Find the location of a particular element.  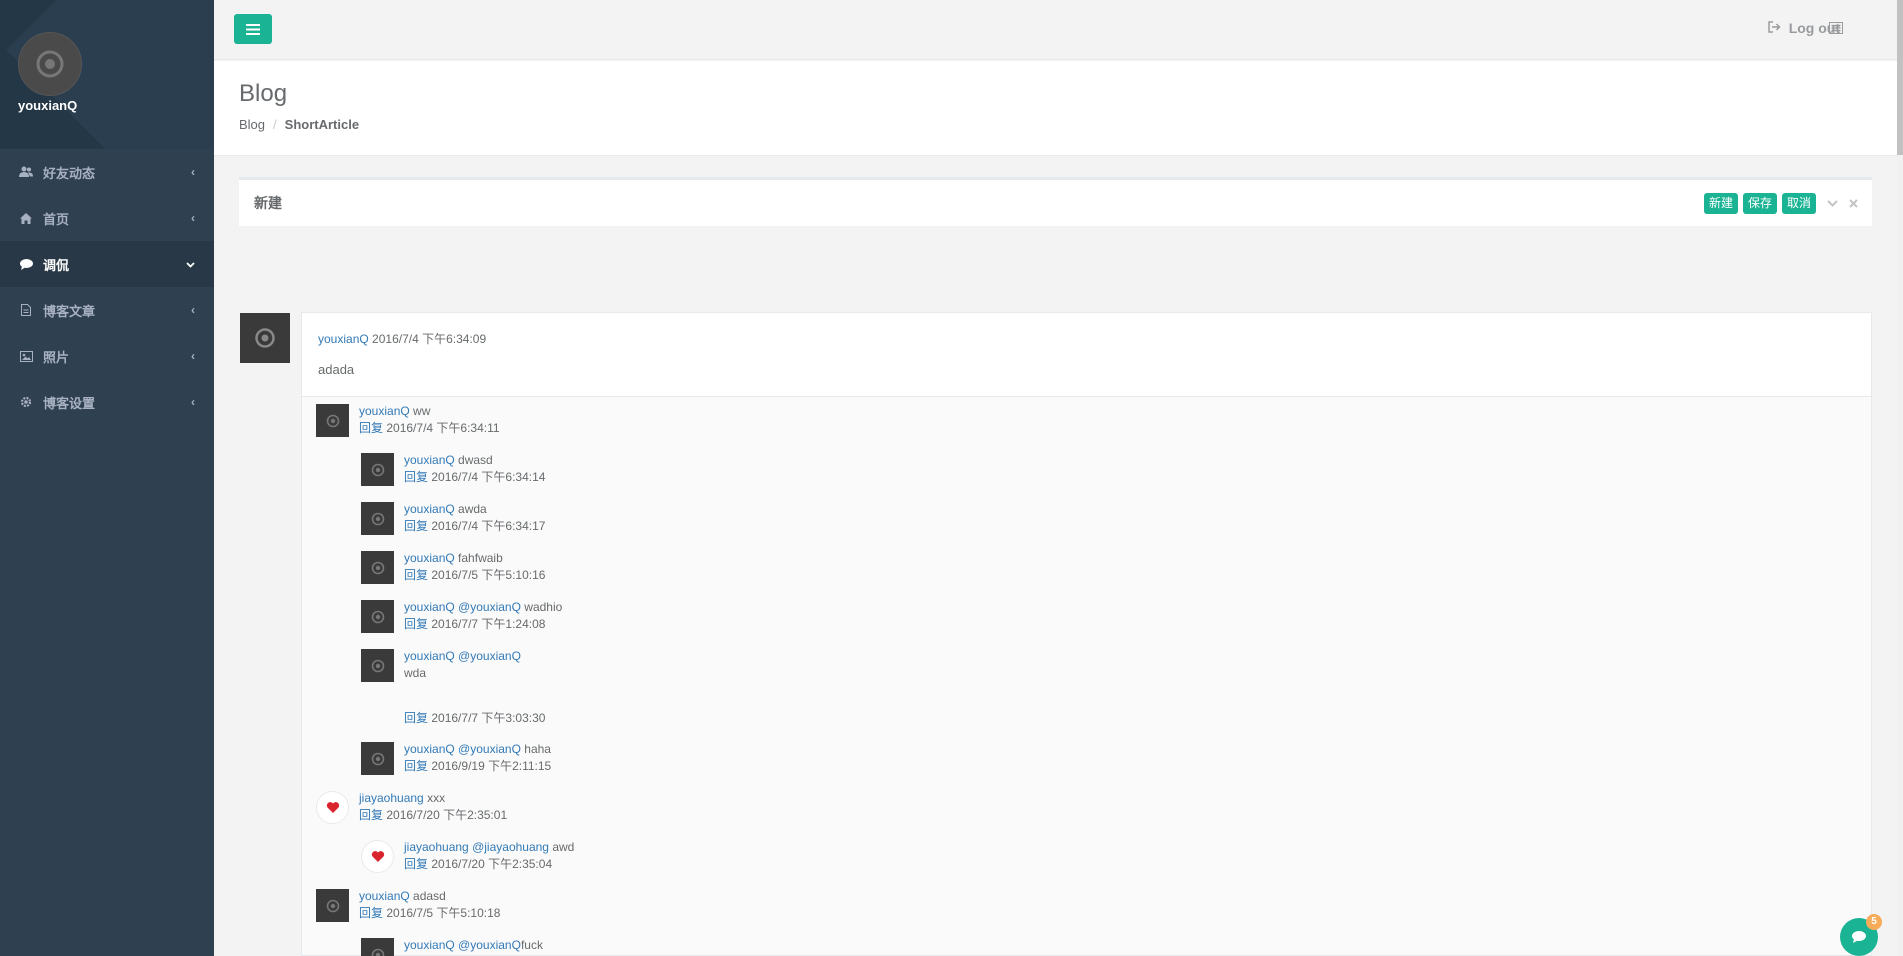

post-avatar is located at coordinates (265, 338).